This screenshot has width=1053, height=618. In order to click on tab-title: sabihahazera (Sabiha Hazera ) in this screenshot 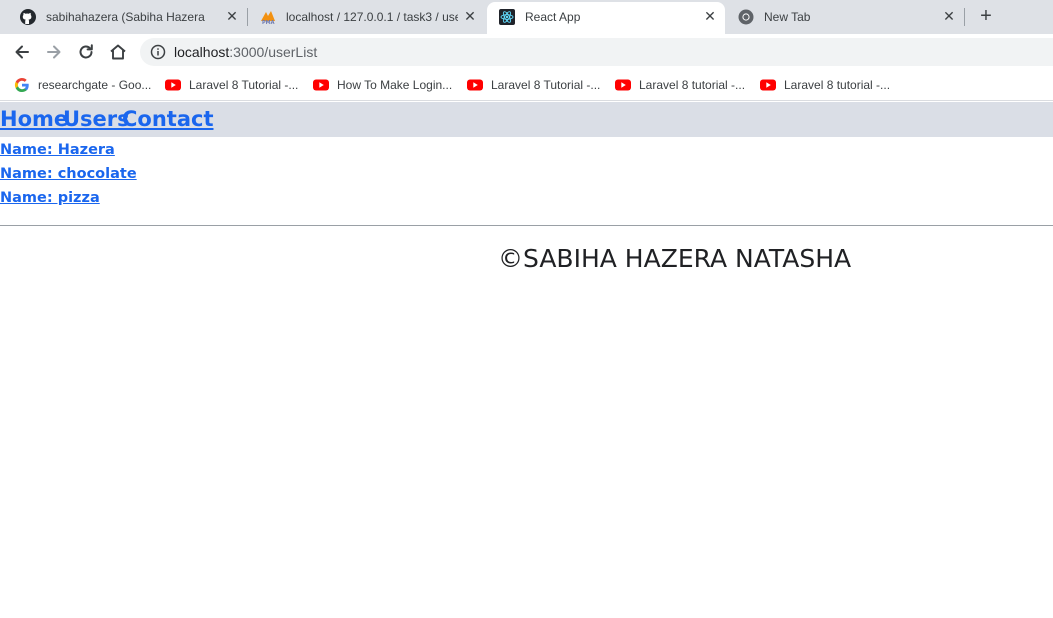, I will do `click(127, 17)`.